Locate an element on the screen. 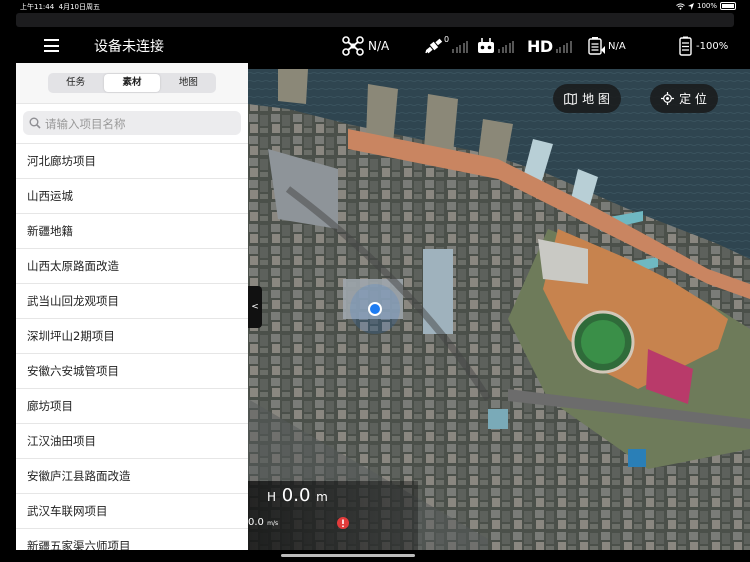 The height and width of the screenshot is (562, 750). top-bar: 设备未连接 N/A 0 HD N/A -100% is located at coordinates (375, 45).